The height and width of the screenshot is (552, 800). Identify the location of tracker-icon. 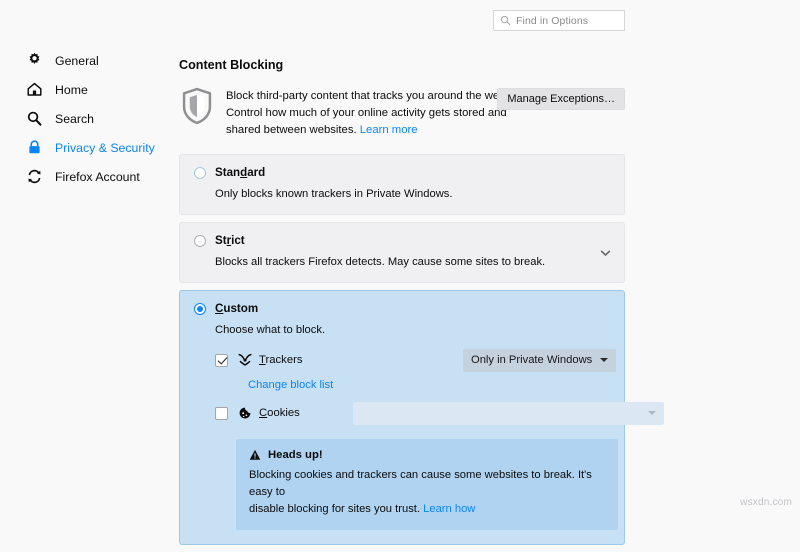
(245, 360).